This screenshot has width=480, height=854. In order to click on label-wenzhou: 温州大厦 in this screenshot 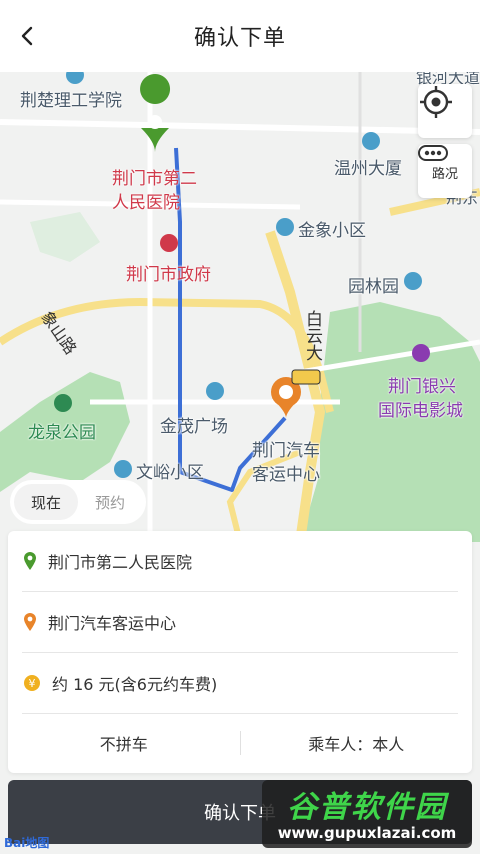, I will do `click(368, 169)`.